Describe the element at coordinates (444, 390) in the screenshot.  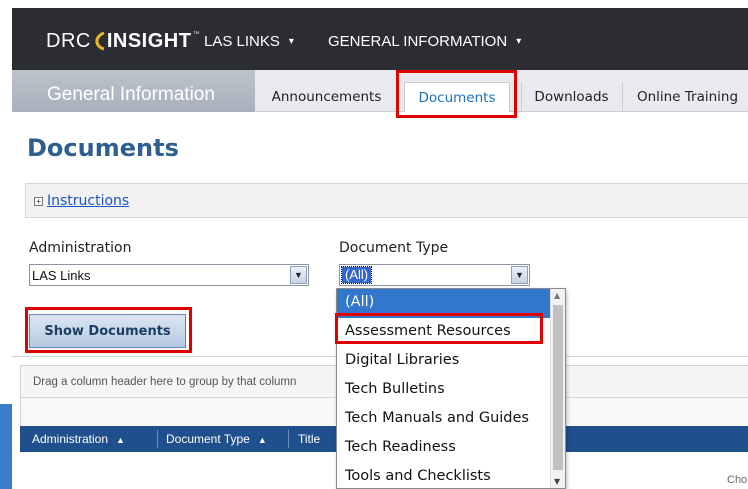
I see `dropdown-option-tech-bulletins: Tech Bulletins` at that location.